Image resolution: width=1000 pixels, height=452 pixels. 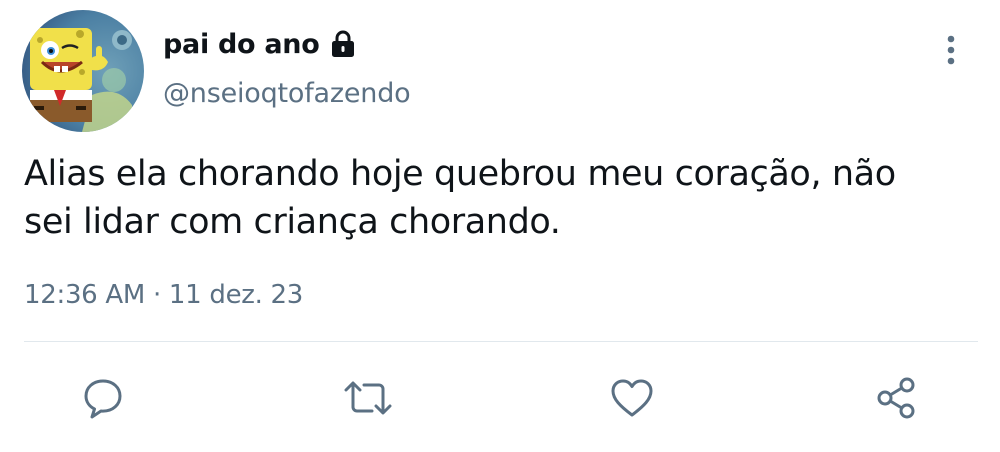 What do you see at coordinates (84, 295) in the screenshot?
I see `tweet-time: 12:36 AM` at bounding box center [84, 295].